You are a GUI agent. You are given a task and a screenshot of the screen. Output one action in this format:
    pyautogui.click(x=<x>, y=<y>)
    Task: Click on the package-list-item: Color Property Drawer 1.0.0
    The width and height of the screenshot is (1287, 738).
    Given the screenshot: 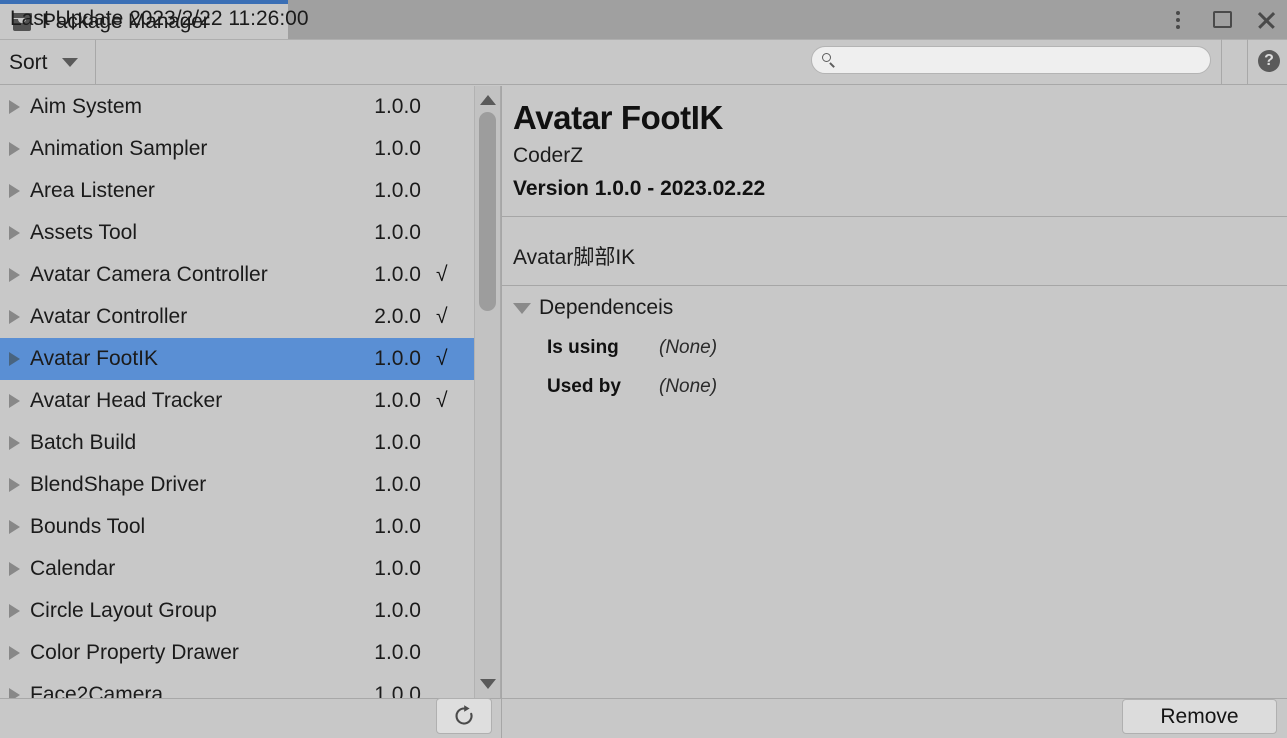 What is the action you would take?
    pyautogui.click(x=237, y=653)
    